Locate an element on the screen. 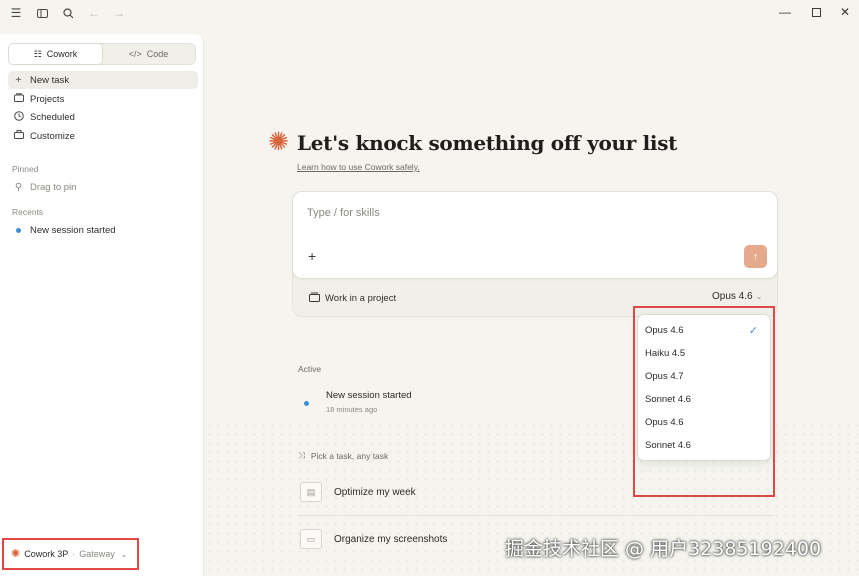 Image resolution: width=859 pixels, height=576 pixels. close-icon: ✕ is located at coordinates (845, 12).